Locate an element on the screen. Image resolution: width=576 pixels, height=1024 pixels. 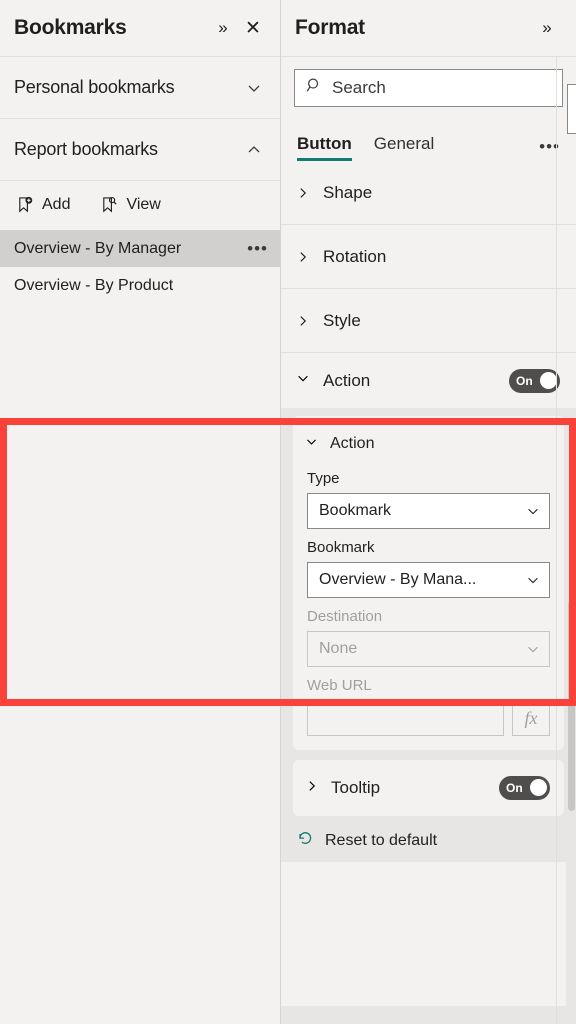
web-url-input is located at coordinates (405, 718).